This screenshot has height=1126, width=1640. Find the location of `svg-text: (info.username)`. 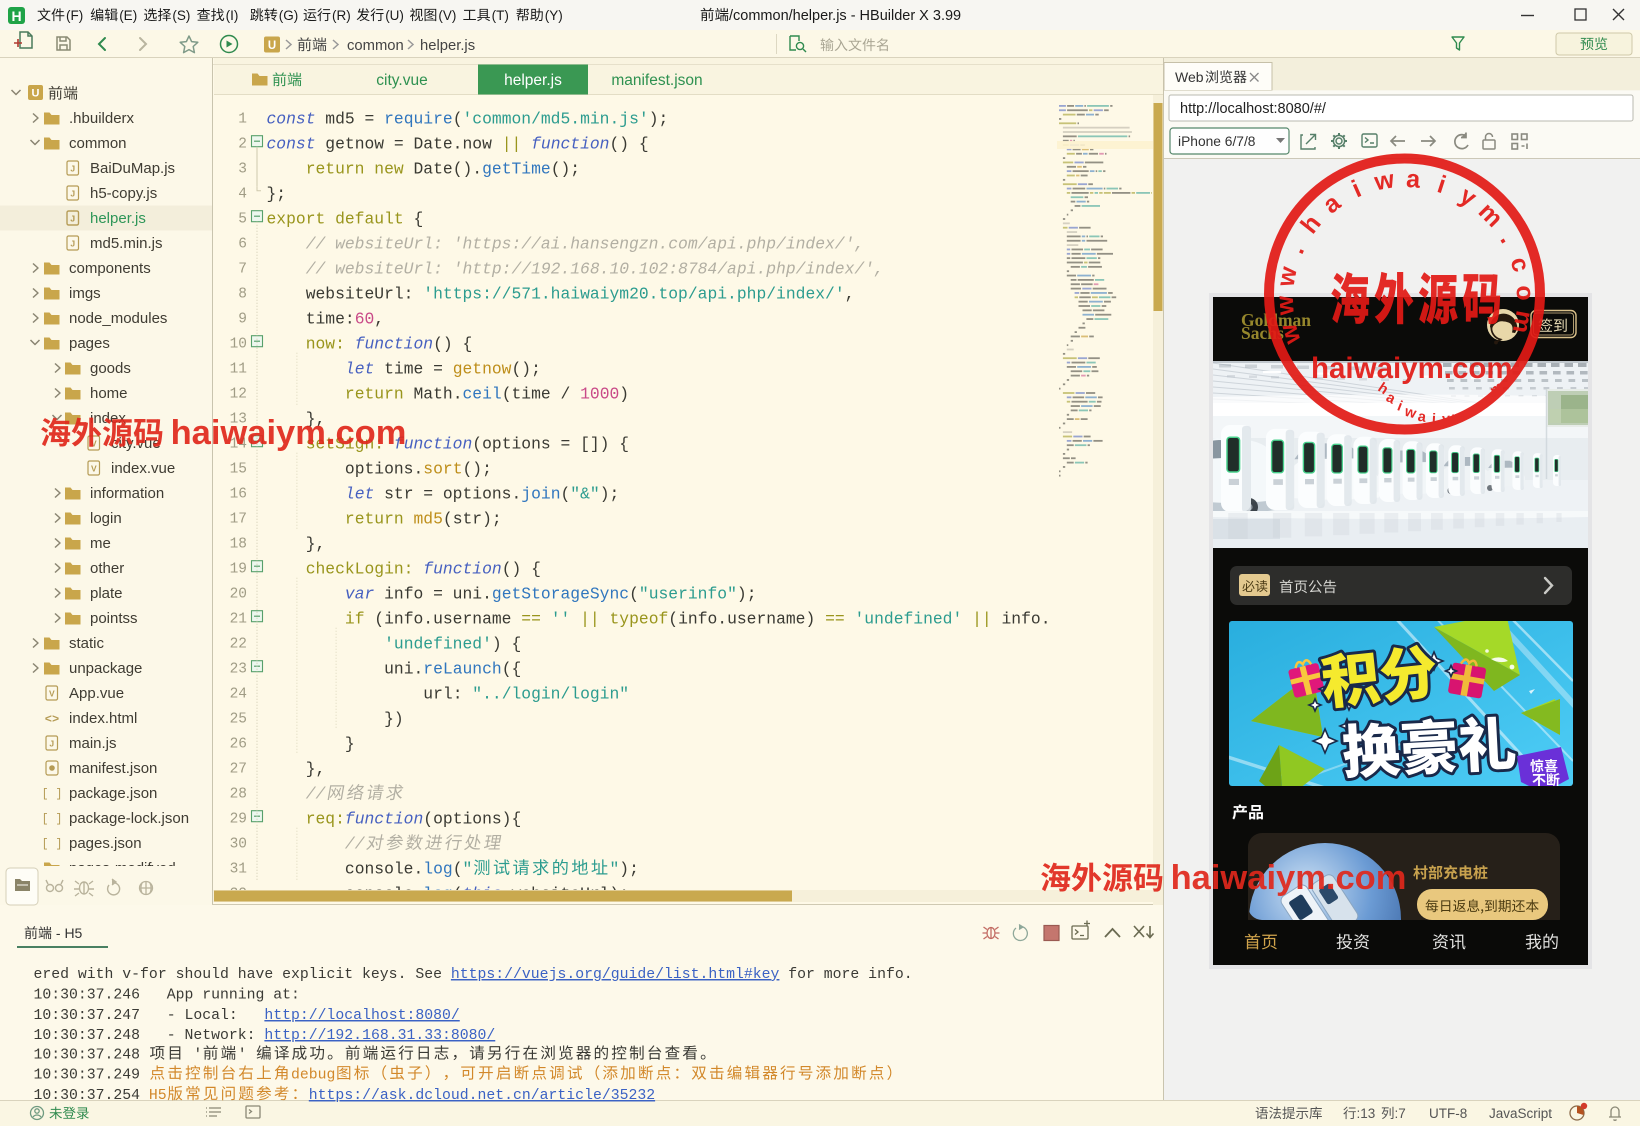

svg-text: (info.username) is located at coordinates (746, 619).